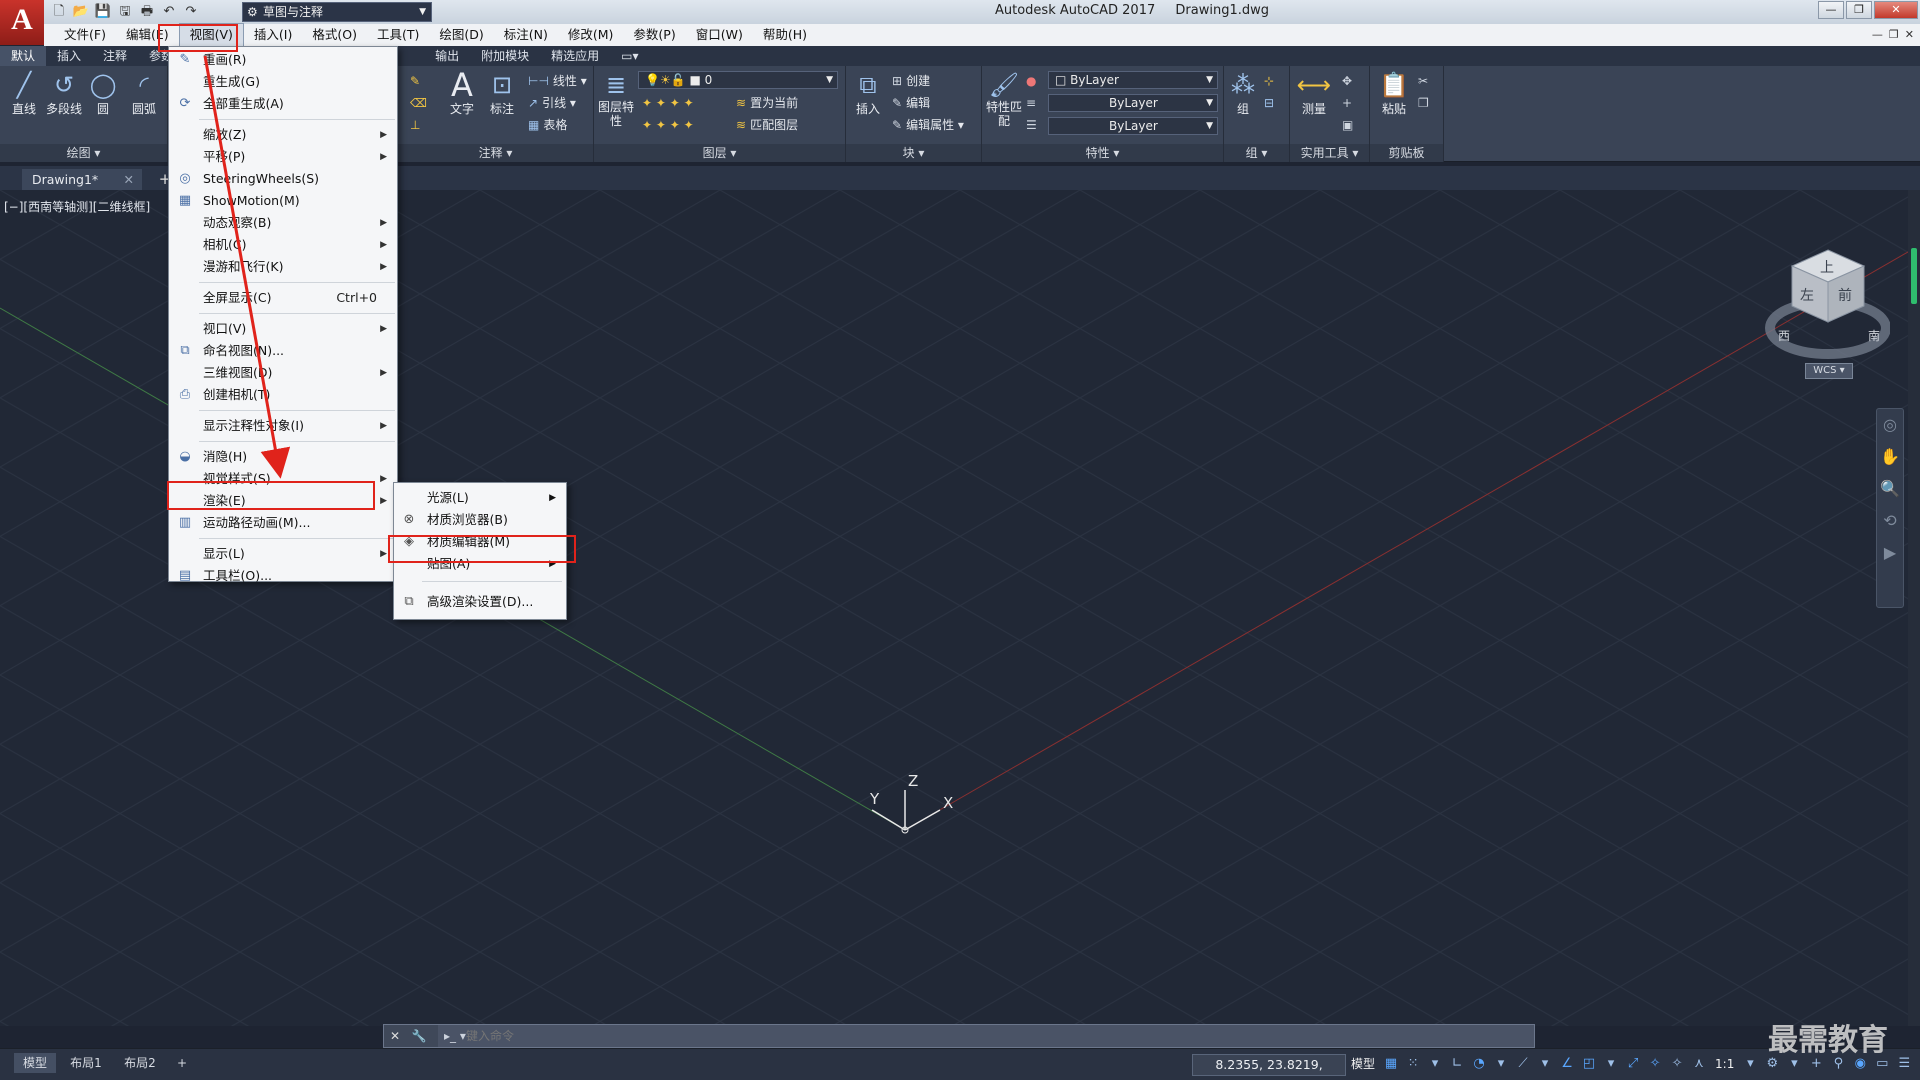 Image resolution: width=1920 pixels, height=1080 pixels. I want to click on layers-panel-title: 图层 ▾, so click(719, 153).